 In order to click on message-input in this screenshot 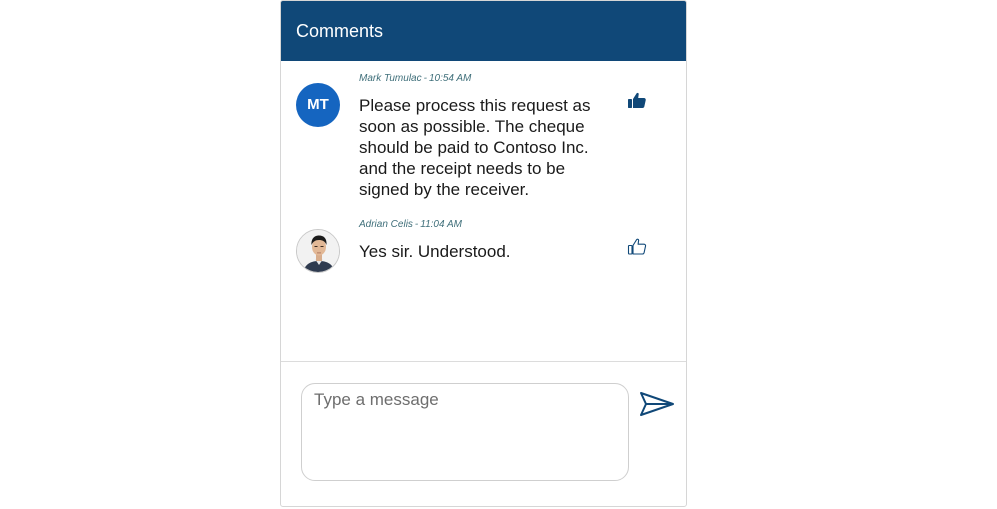, I will do `click(465, 432)`.